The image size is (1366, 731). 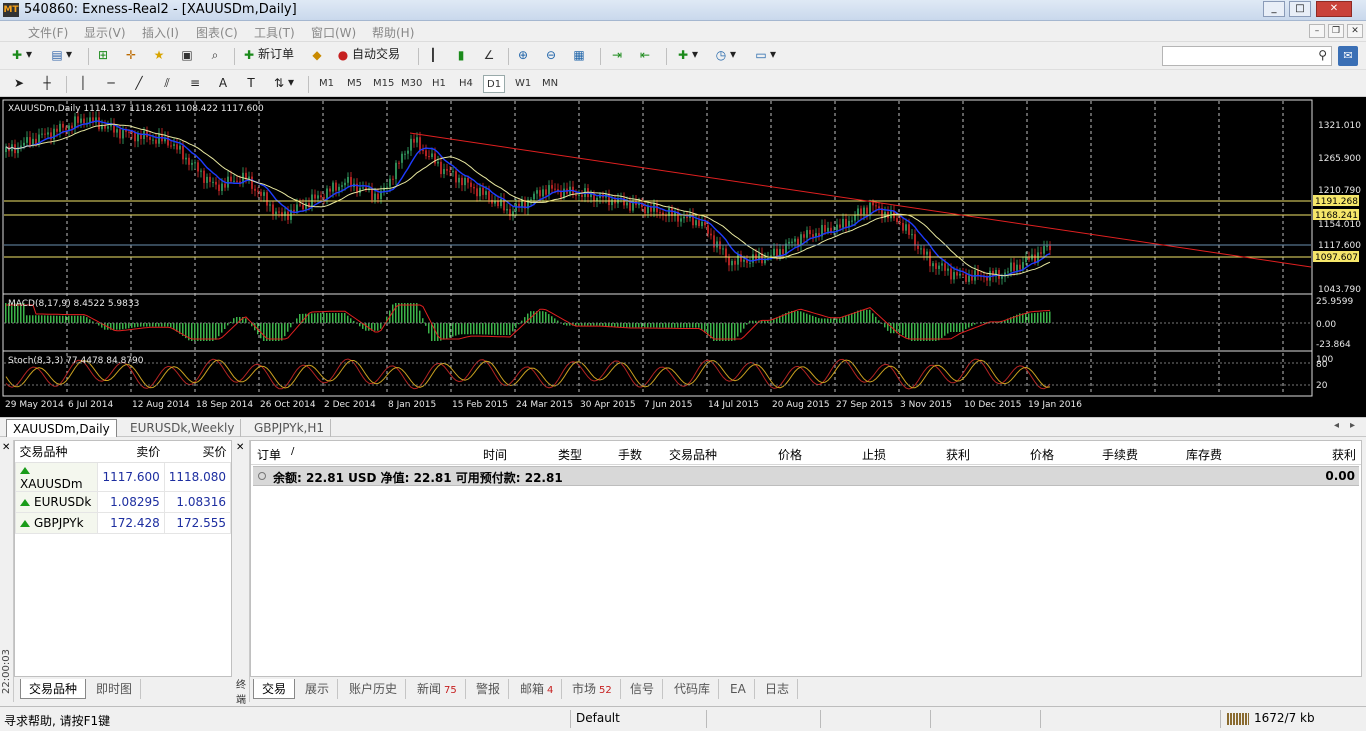 I want to click on column-header-current-price: 价格, so click(x=1042, y=454).